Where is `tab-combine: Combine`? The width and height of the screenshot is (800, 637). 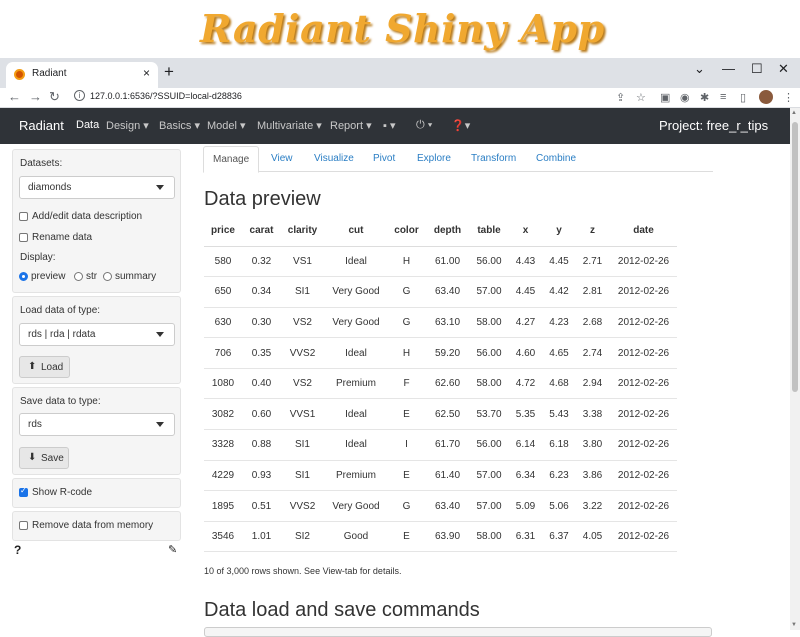
tab-combine: Combine is located at coordinates (556, 158).